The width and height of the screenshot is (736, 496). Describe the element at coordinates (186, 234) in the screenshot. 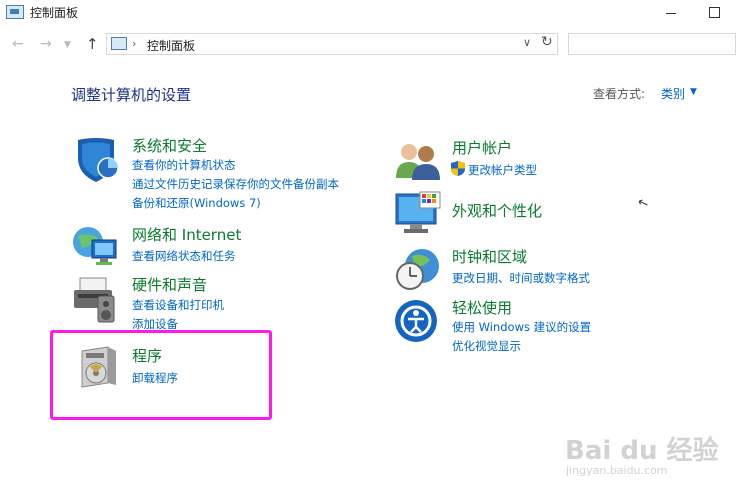

I see `category-network-internet: 网络和 Internet` at that location.